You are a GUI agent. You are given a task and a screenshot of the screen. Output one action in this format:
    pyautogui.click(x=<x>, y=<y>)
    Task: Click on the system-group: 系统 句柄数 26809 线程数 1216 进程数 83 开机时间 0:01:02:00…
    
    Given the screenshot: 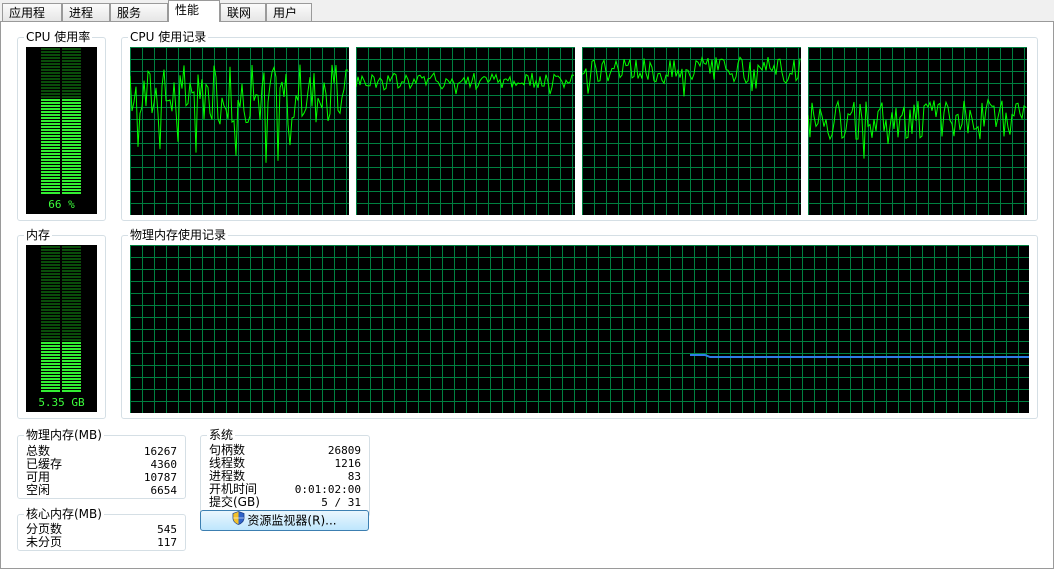 What is the action you would take?
    pyautogui.click(x=285, y=472)
    